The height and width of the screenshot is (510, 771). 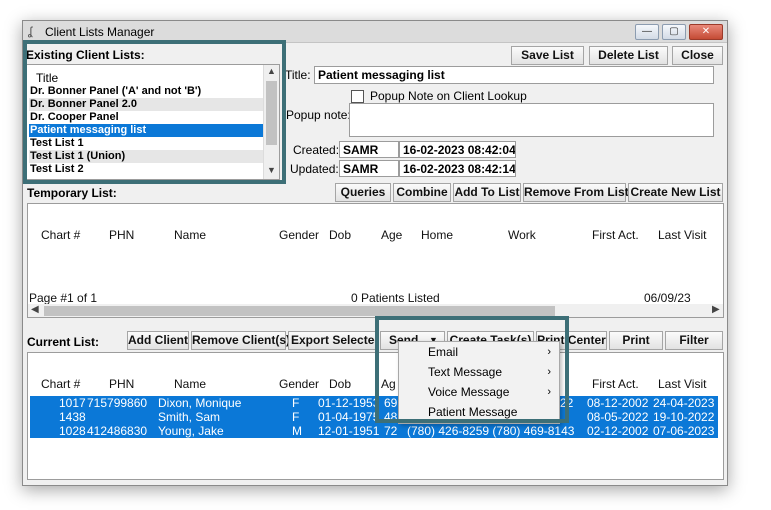 What do you see at coordinates (148, 117) in the screenshot?
I see `list-item: Dr. Cooper Panel` at bounding box center [148, 117].